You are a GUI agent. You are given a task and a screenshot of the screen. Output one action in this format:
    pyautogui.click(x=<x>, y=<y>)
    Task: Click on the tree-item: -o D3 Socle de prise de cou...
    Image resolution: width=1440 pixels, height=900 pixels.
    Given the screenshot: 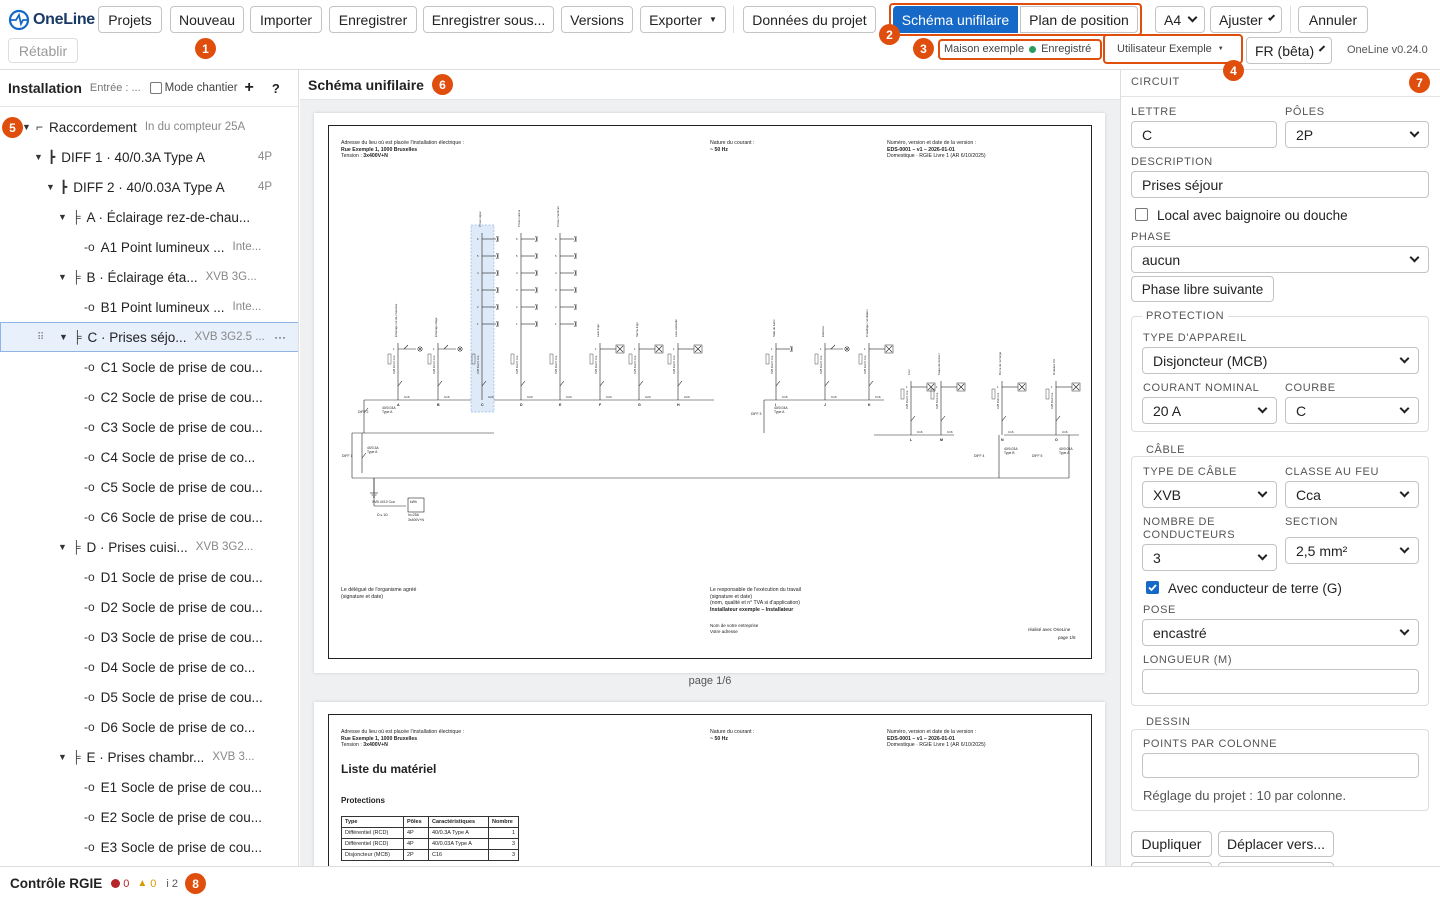 What is the action you would take?
    pyautogui.click(x=149, y=637)
    